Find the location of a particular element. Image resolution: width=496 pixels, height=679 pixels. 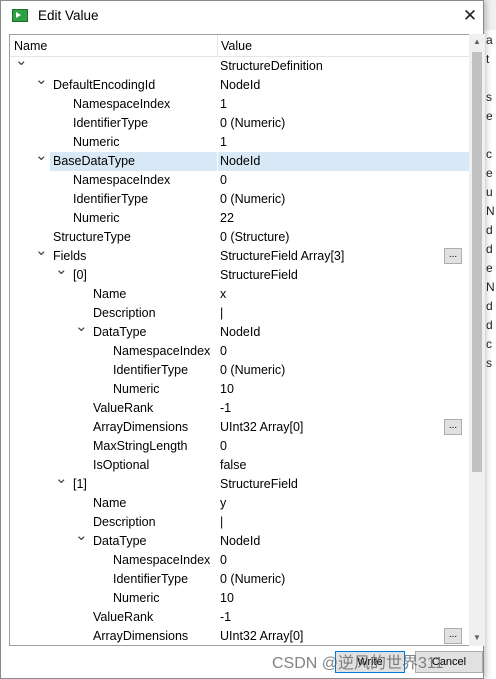

name-cell: Description is located at coordinates (113, 313).